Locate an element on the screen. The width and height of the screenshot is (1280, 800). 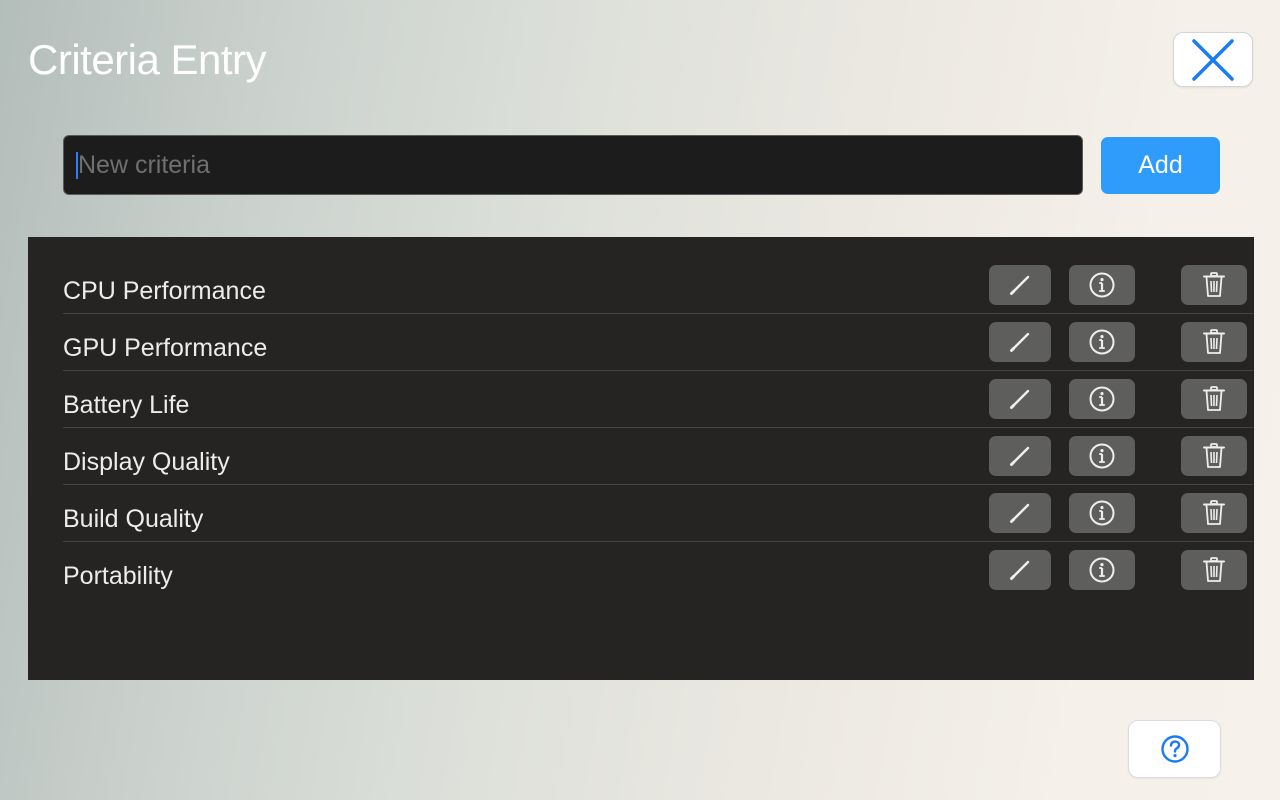
criteria-label: GPU Performance is located at coordinates (165, 348).